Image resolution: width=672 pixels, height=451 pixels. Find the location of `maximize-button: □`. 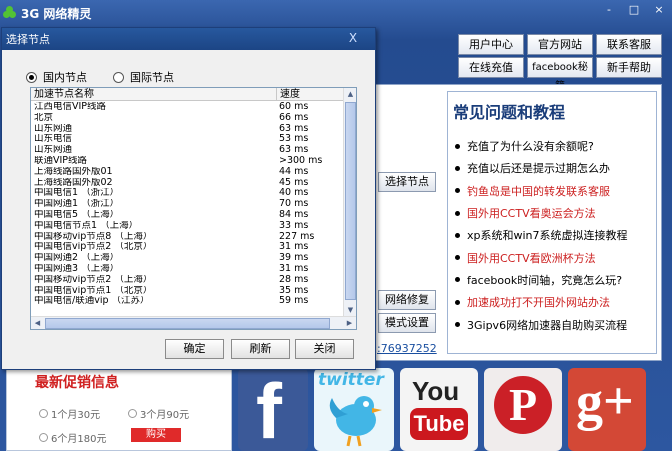

maximize-button: □ is located at coordinates (634, 10).